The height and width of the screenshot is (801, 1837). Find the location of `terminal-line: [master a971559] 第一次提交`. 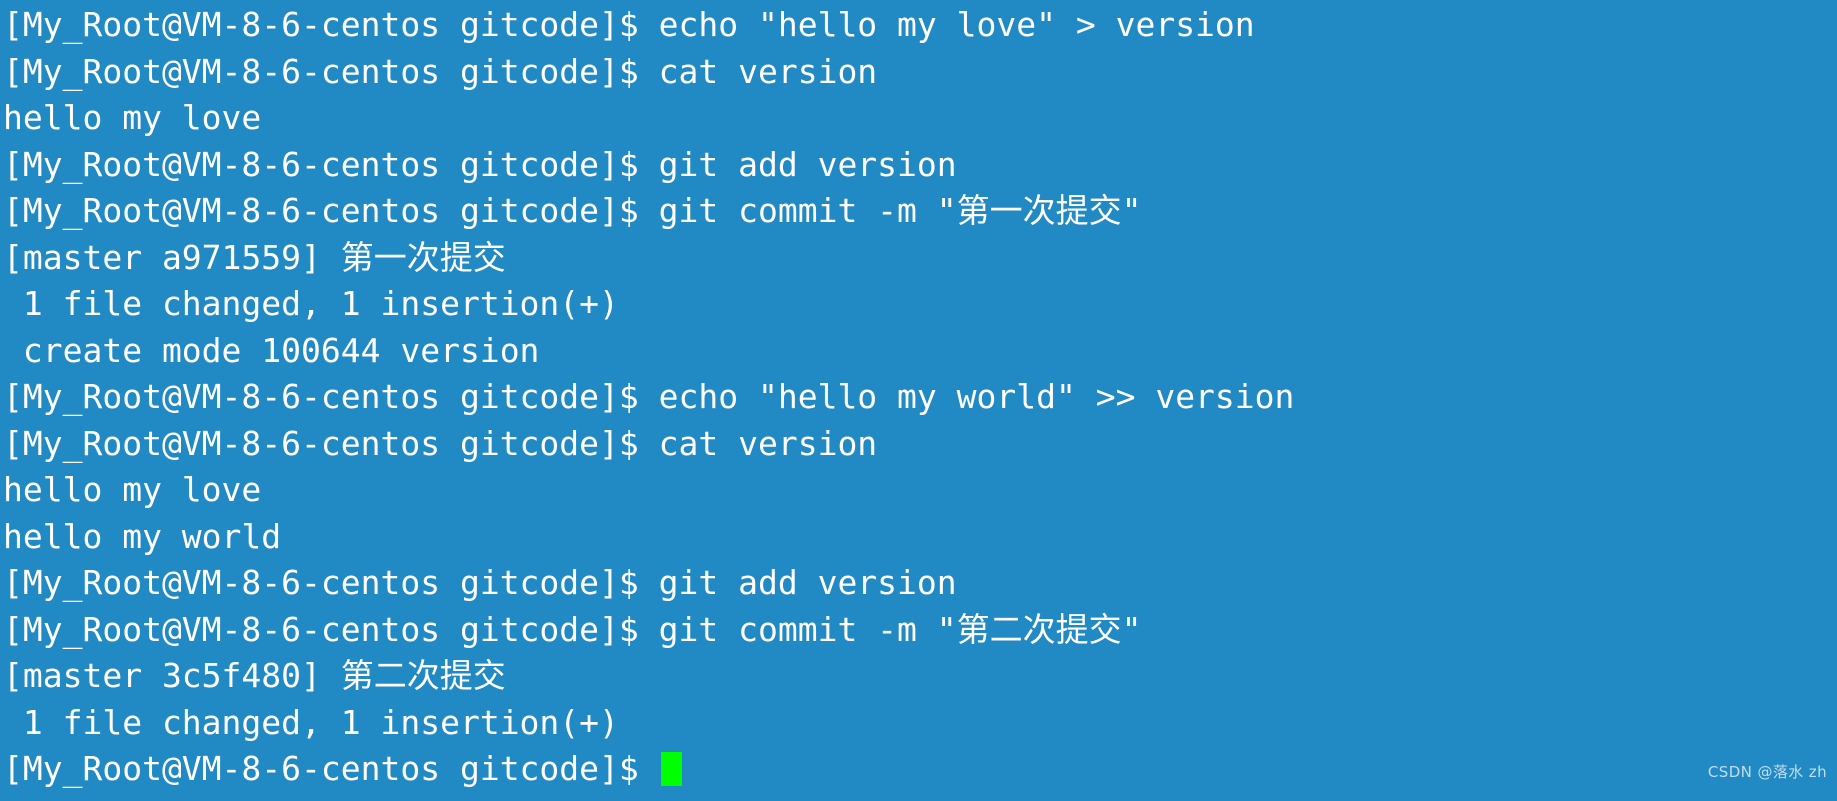

terminal-line: [master a971559] 第一次提交 is located at coordinates (918, 258).